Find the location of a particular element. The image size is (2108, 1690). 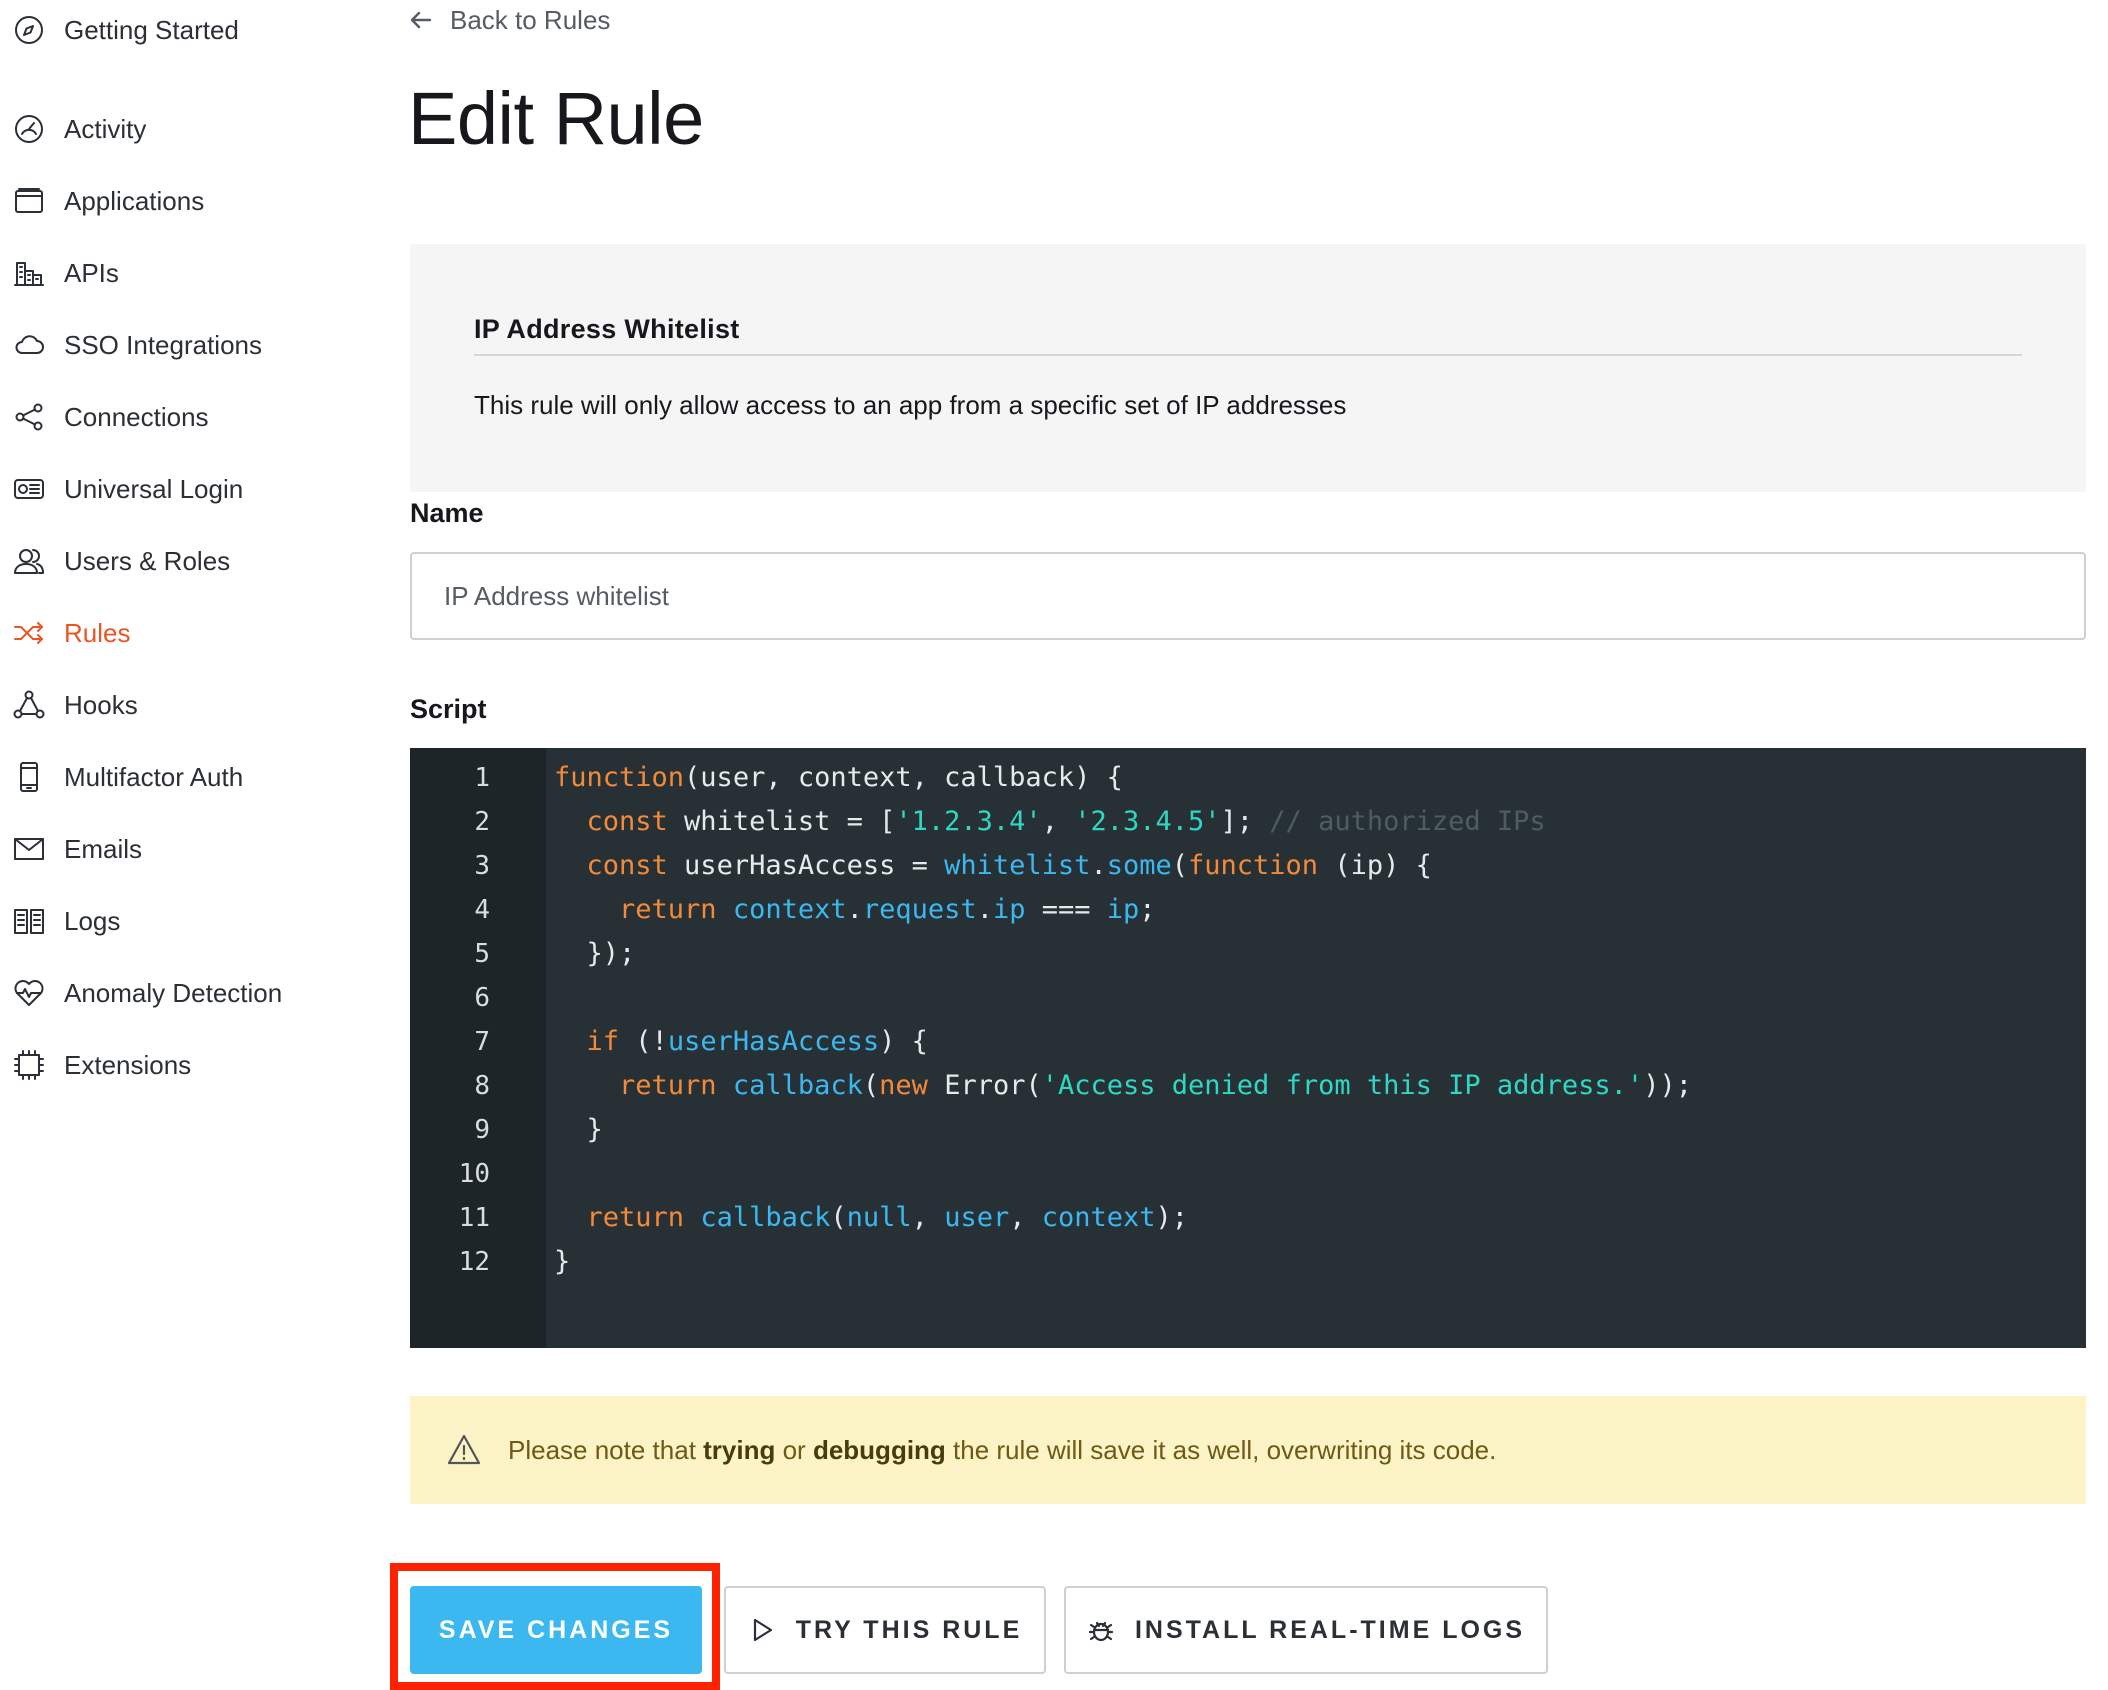

sidebar-item-label: Logs is located at coordinates (92, 920).